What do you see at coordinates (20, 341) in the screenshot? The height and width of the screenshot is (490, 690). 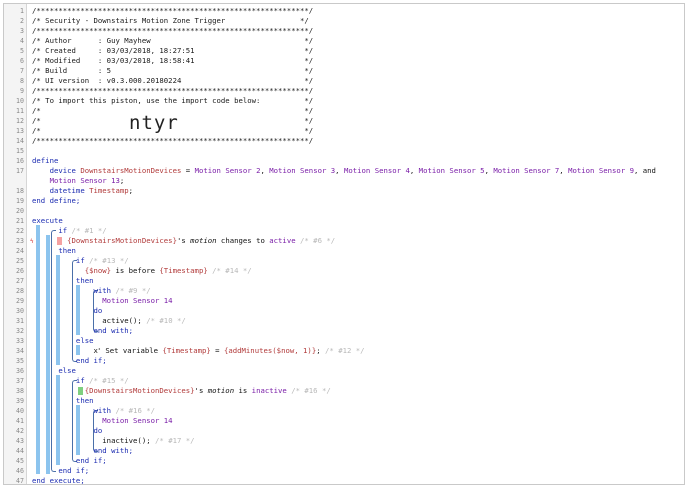 I see `line-number: 33` at bounding box center [20, 341].